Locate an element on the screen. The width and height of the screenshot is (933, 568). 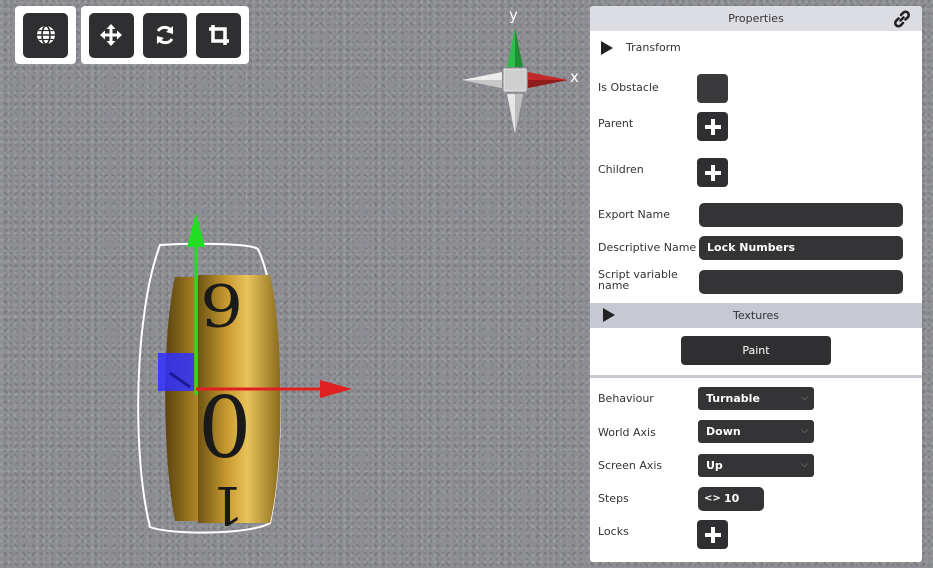
crop-icon is located at coordinates (218, 35).